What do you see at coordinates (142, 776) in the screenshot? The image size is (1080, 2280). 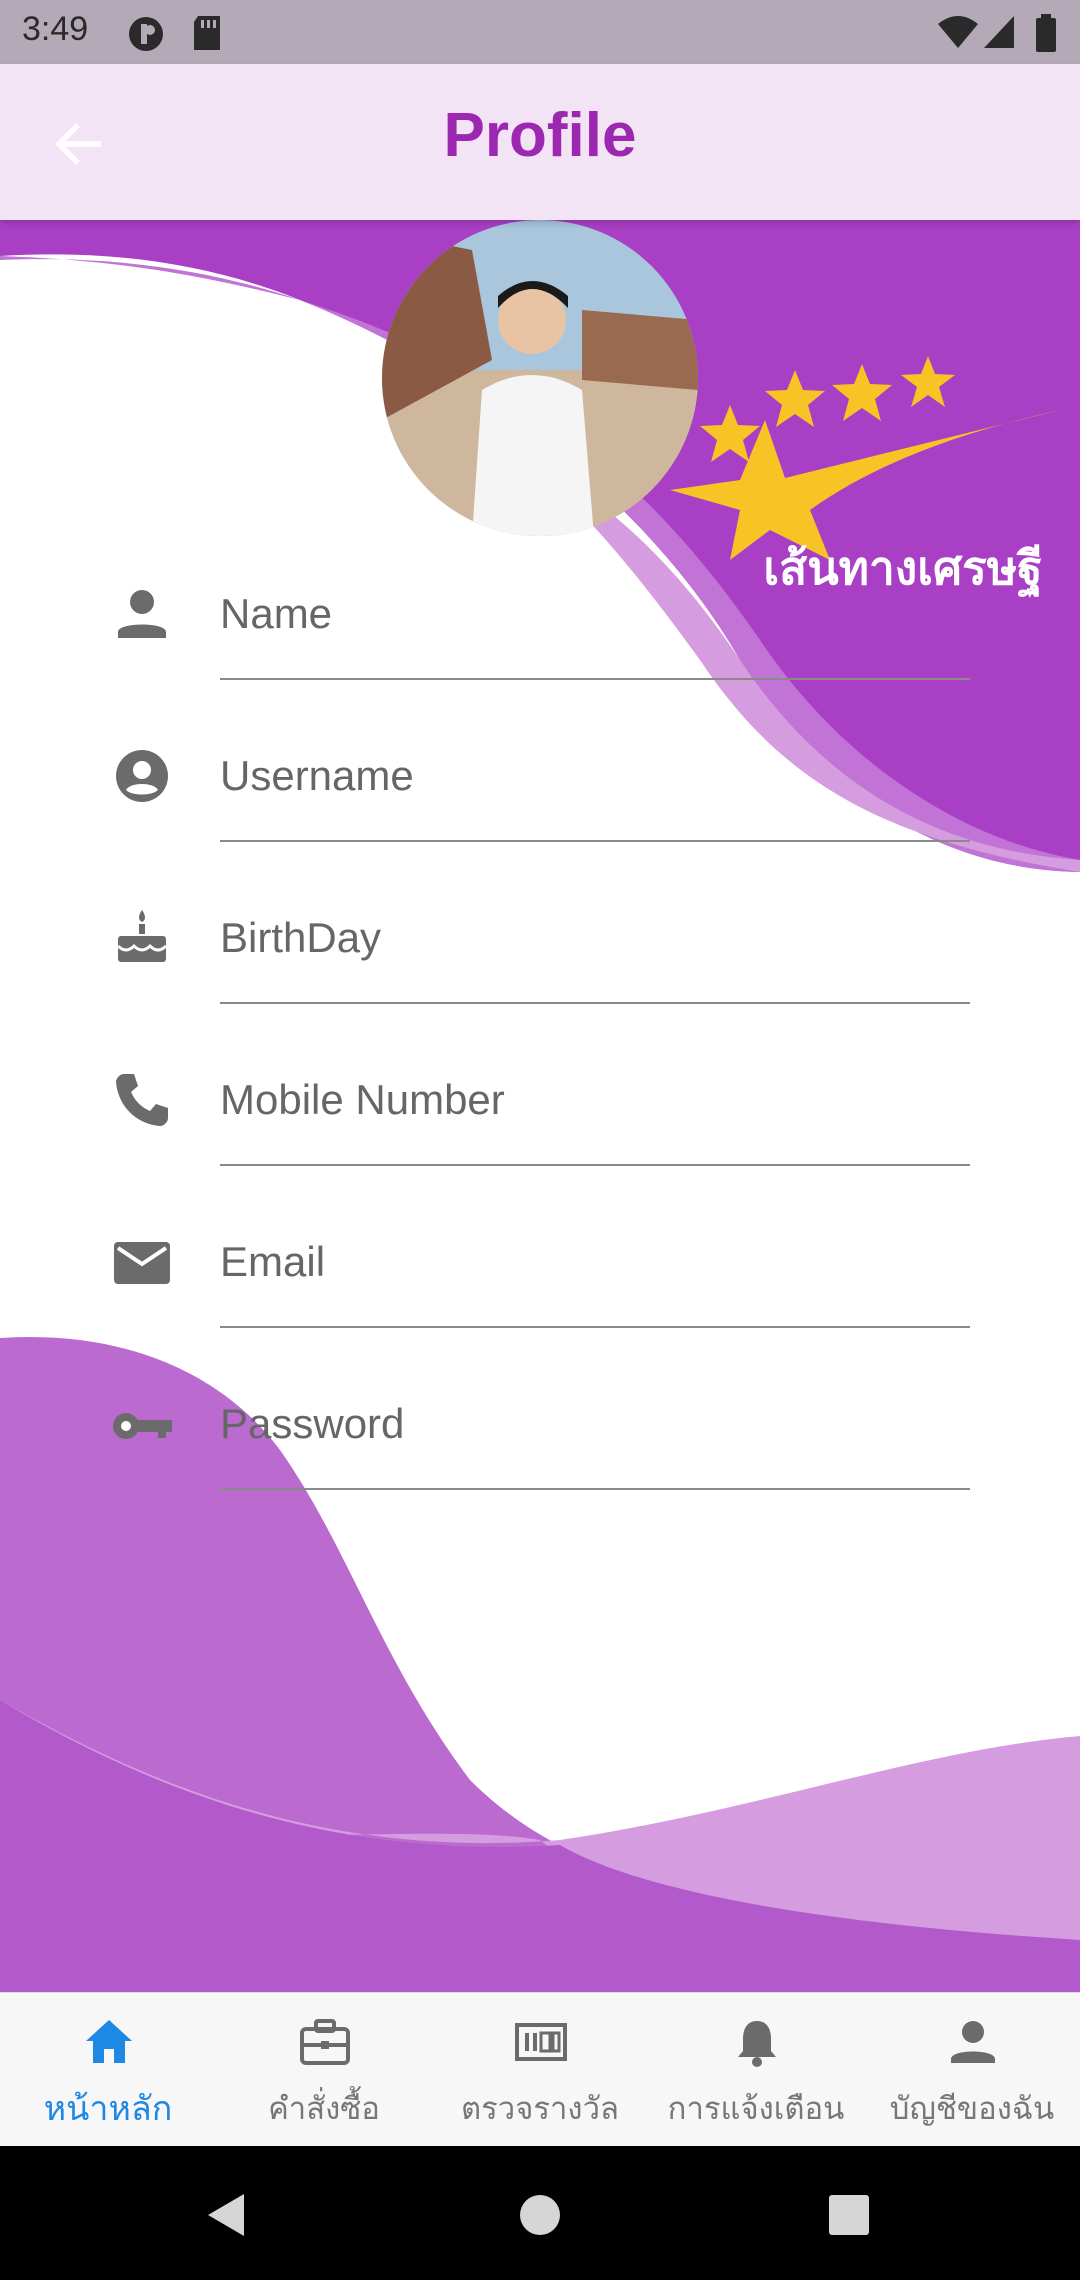 I see `account-circle-icon` at bounding box center [142, 776].